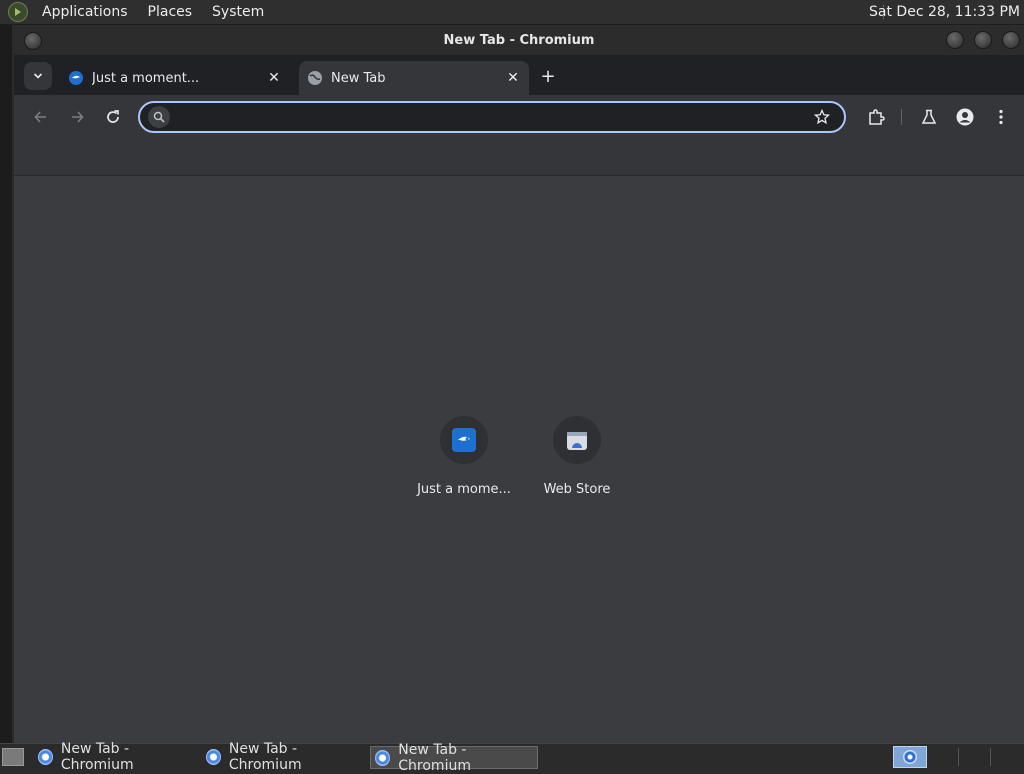 The image size is (1024, 774). I want to click on workspace-switcher, so click(910, 757).